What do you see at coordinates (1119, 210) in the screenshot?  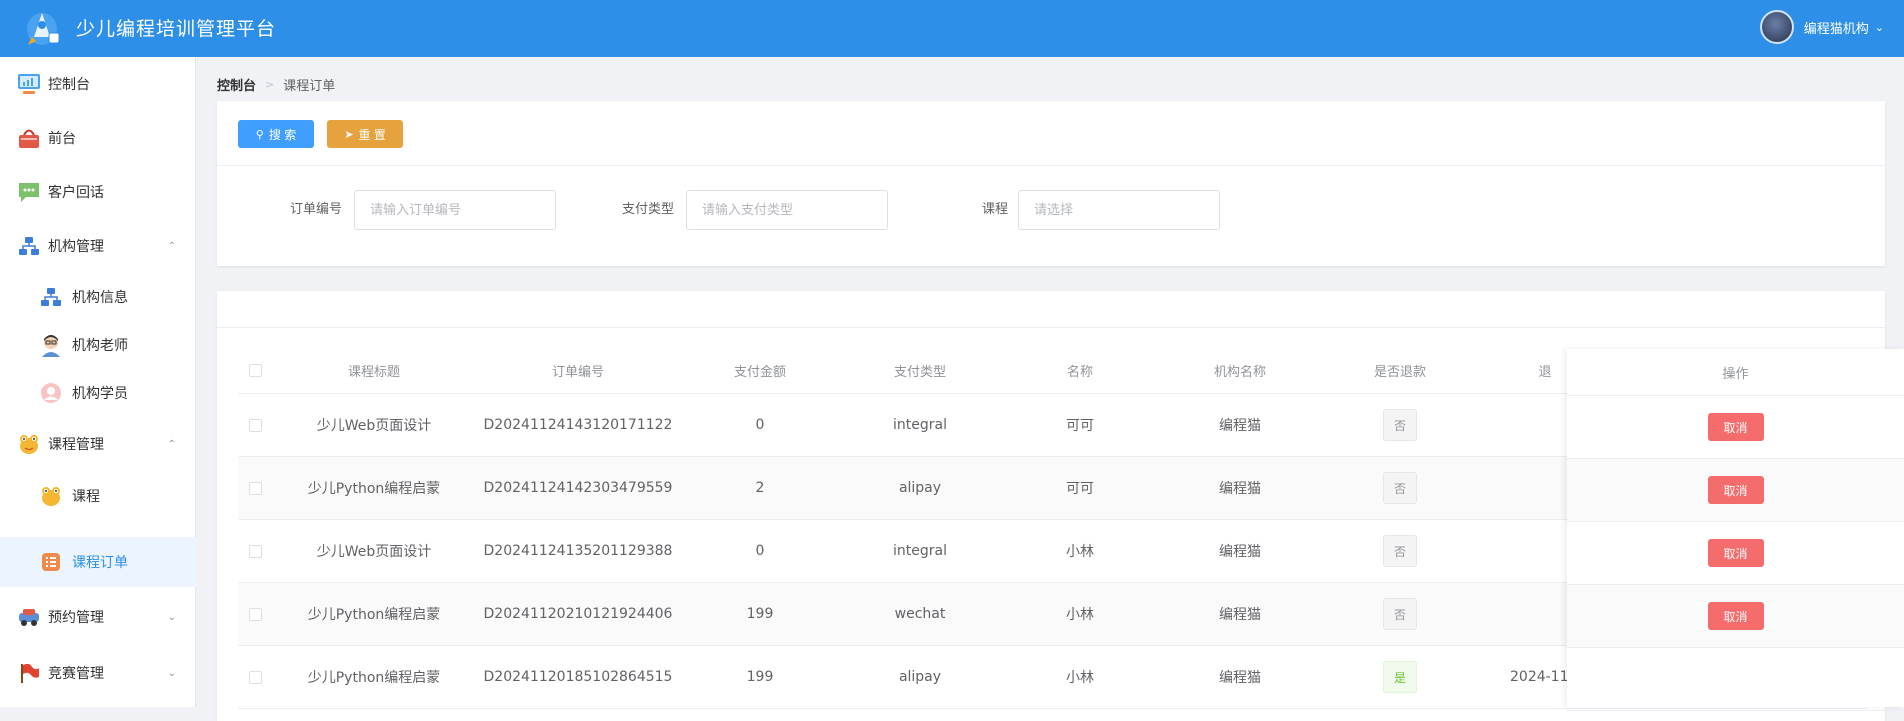 I see `course-select` at bounding box center [1119, 210].